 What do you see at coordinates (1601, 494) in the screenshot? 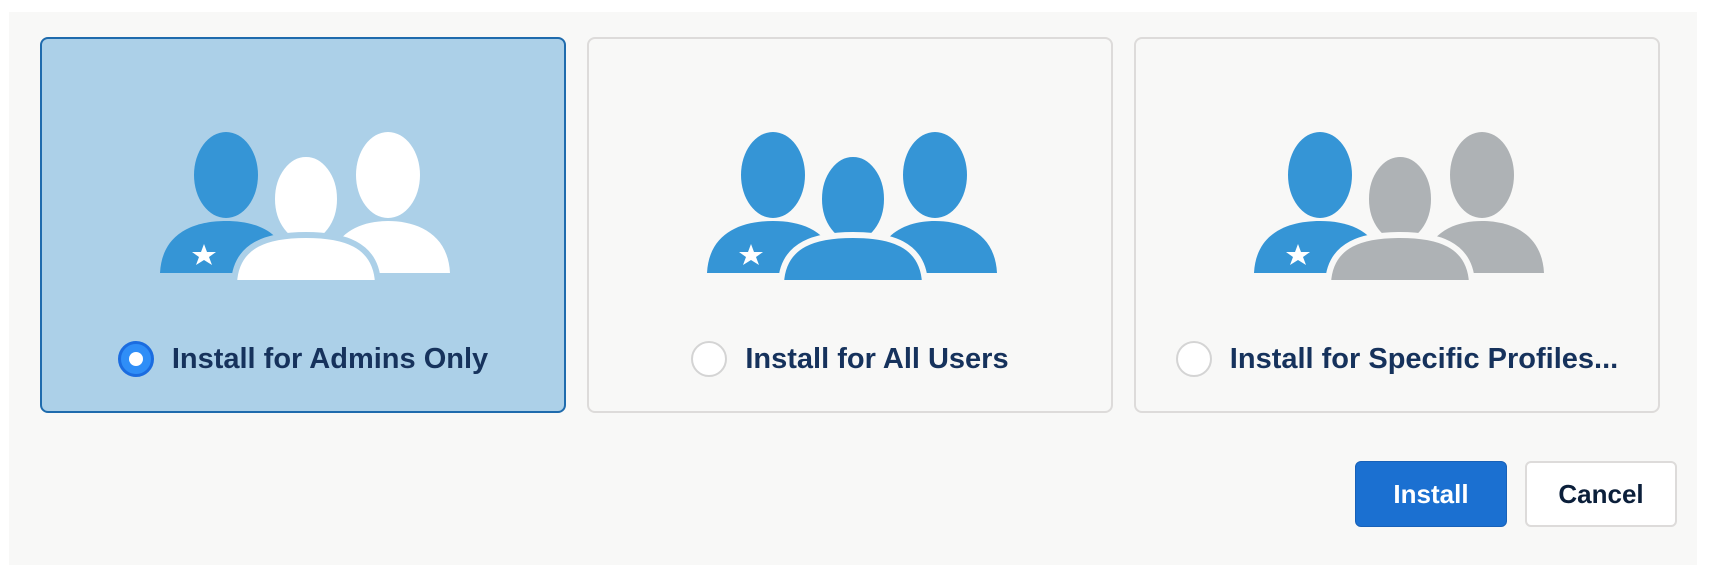
I see `cancel-button: Cancel` at bounding box center [1601, 494].